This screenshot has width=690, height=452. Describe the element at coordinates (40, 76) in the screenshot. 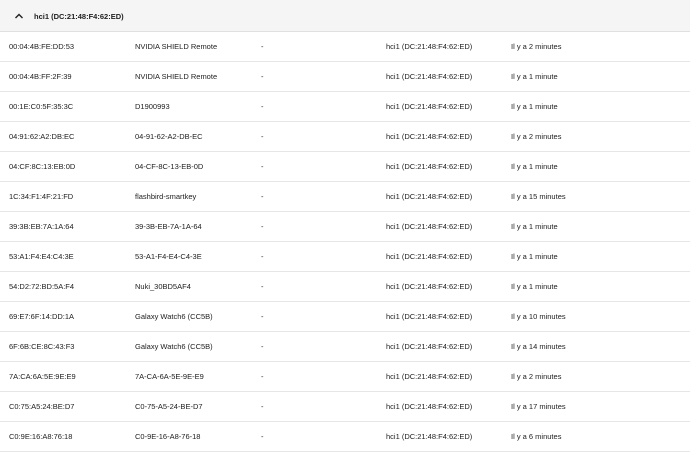

I see `device-mac: 00:04:4B:FF:2F:39` at that location.